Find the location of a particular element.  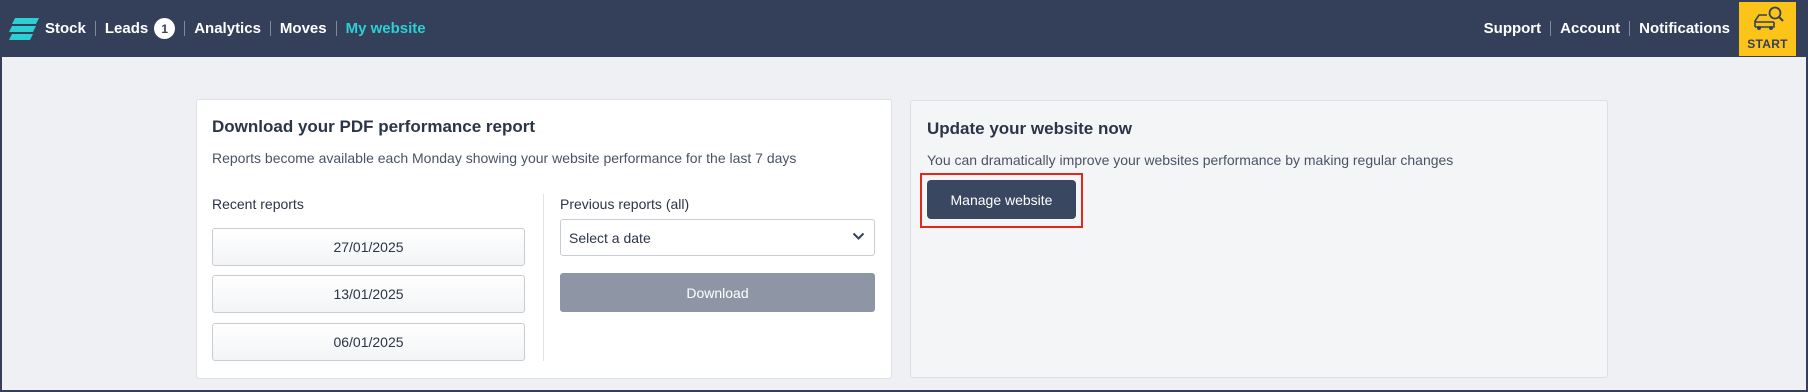

car-search-icon is located at coordinates (1769, 18).